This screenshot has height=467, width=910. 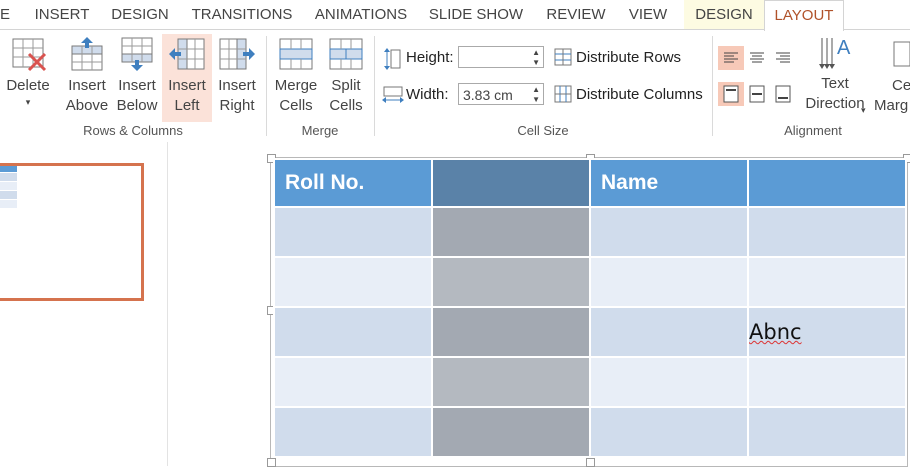 What do you see at coordinates (137, 54) in the screenshot?
I see `insert-below-icon` at bounding box center [137, 54].